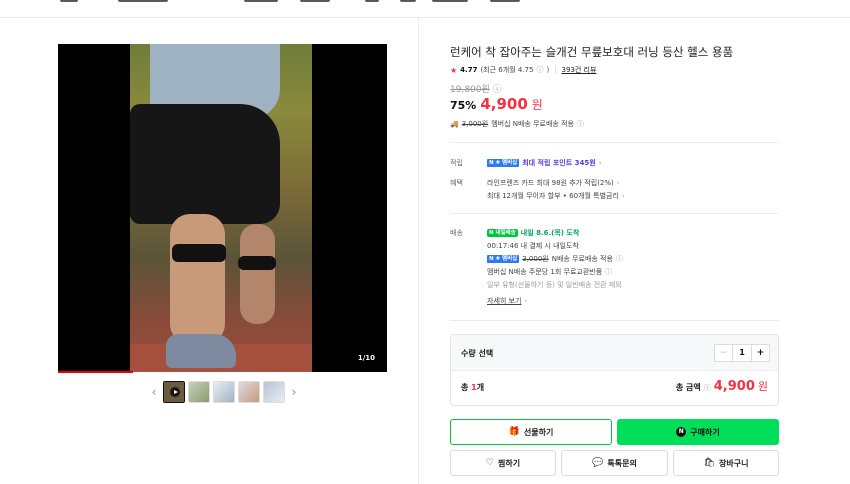 Image resolution: width=850 pixels, height=484 pixels. I want to click on chat-icon: 💬, so click(598, 463).